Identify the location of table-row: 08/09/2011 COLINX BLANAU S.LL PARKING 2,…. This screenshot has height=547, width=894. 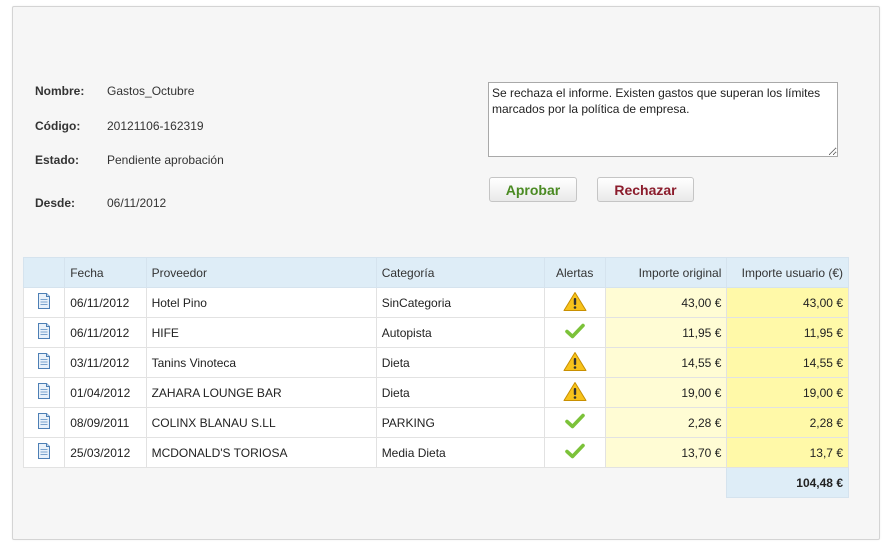
(435, 422).